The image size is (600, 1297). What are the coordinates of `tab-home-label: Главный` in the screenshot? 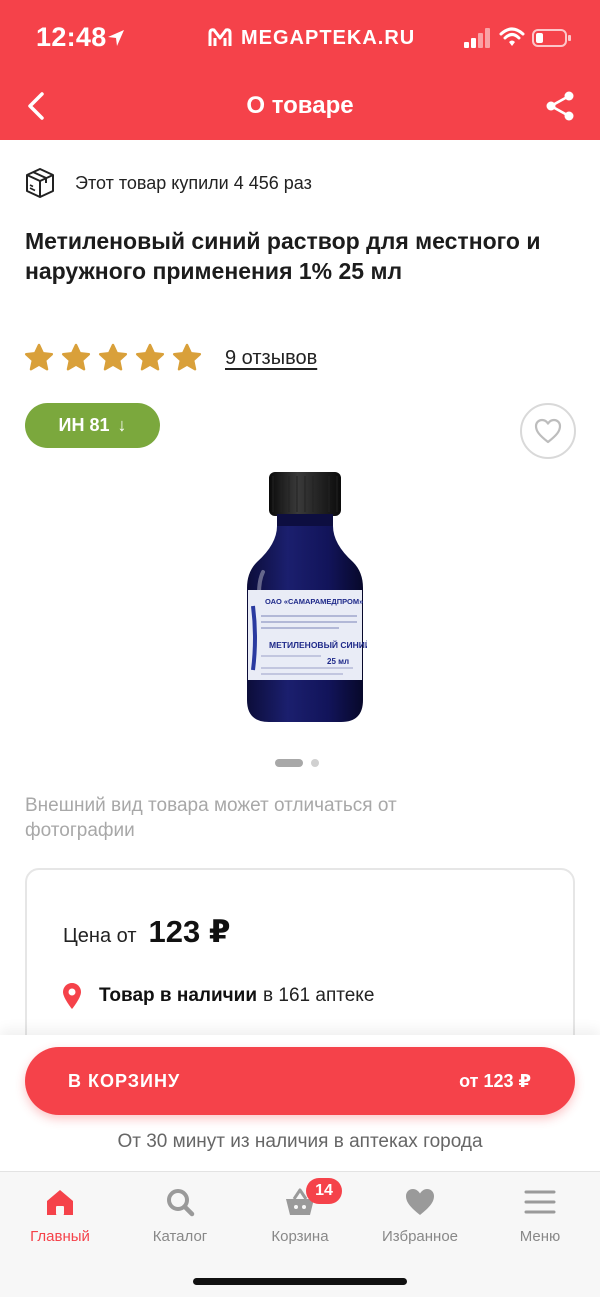 It's located at (60, 1236).